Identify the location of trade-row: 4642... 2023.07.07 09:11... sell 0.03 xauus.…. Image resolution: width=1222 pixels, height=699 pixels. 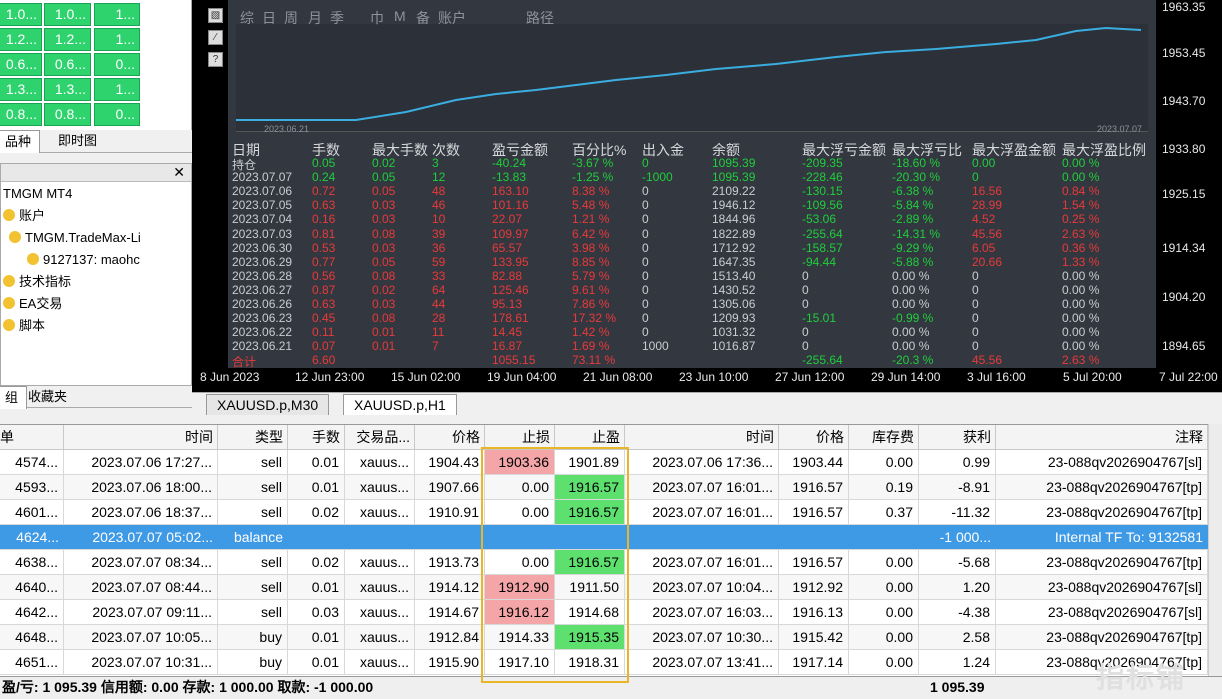
(604, 612).